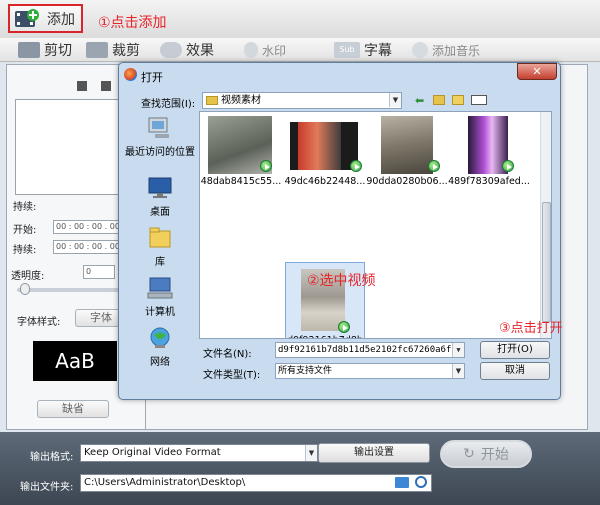  What do you see at coordinates (25, 250) in the screenshot?
I see `duration2-label: 持续:` at bounding box center [25, 250].